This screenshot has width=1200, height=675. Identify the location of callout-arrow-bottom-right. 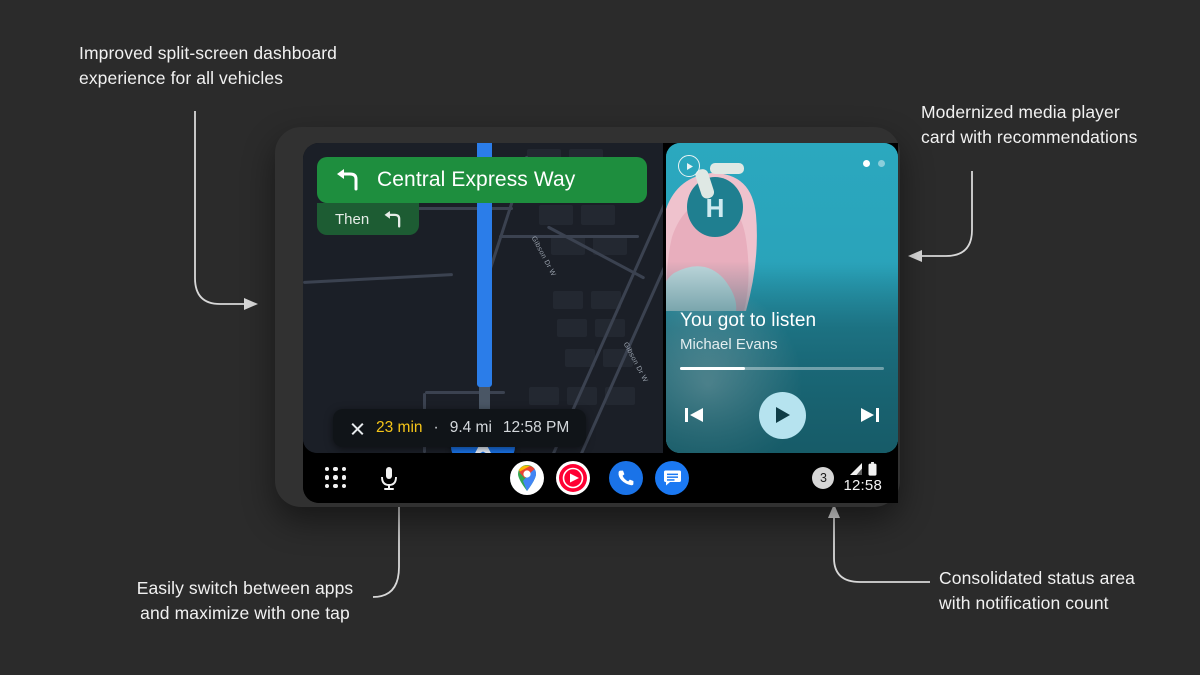
(879, 543).